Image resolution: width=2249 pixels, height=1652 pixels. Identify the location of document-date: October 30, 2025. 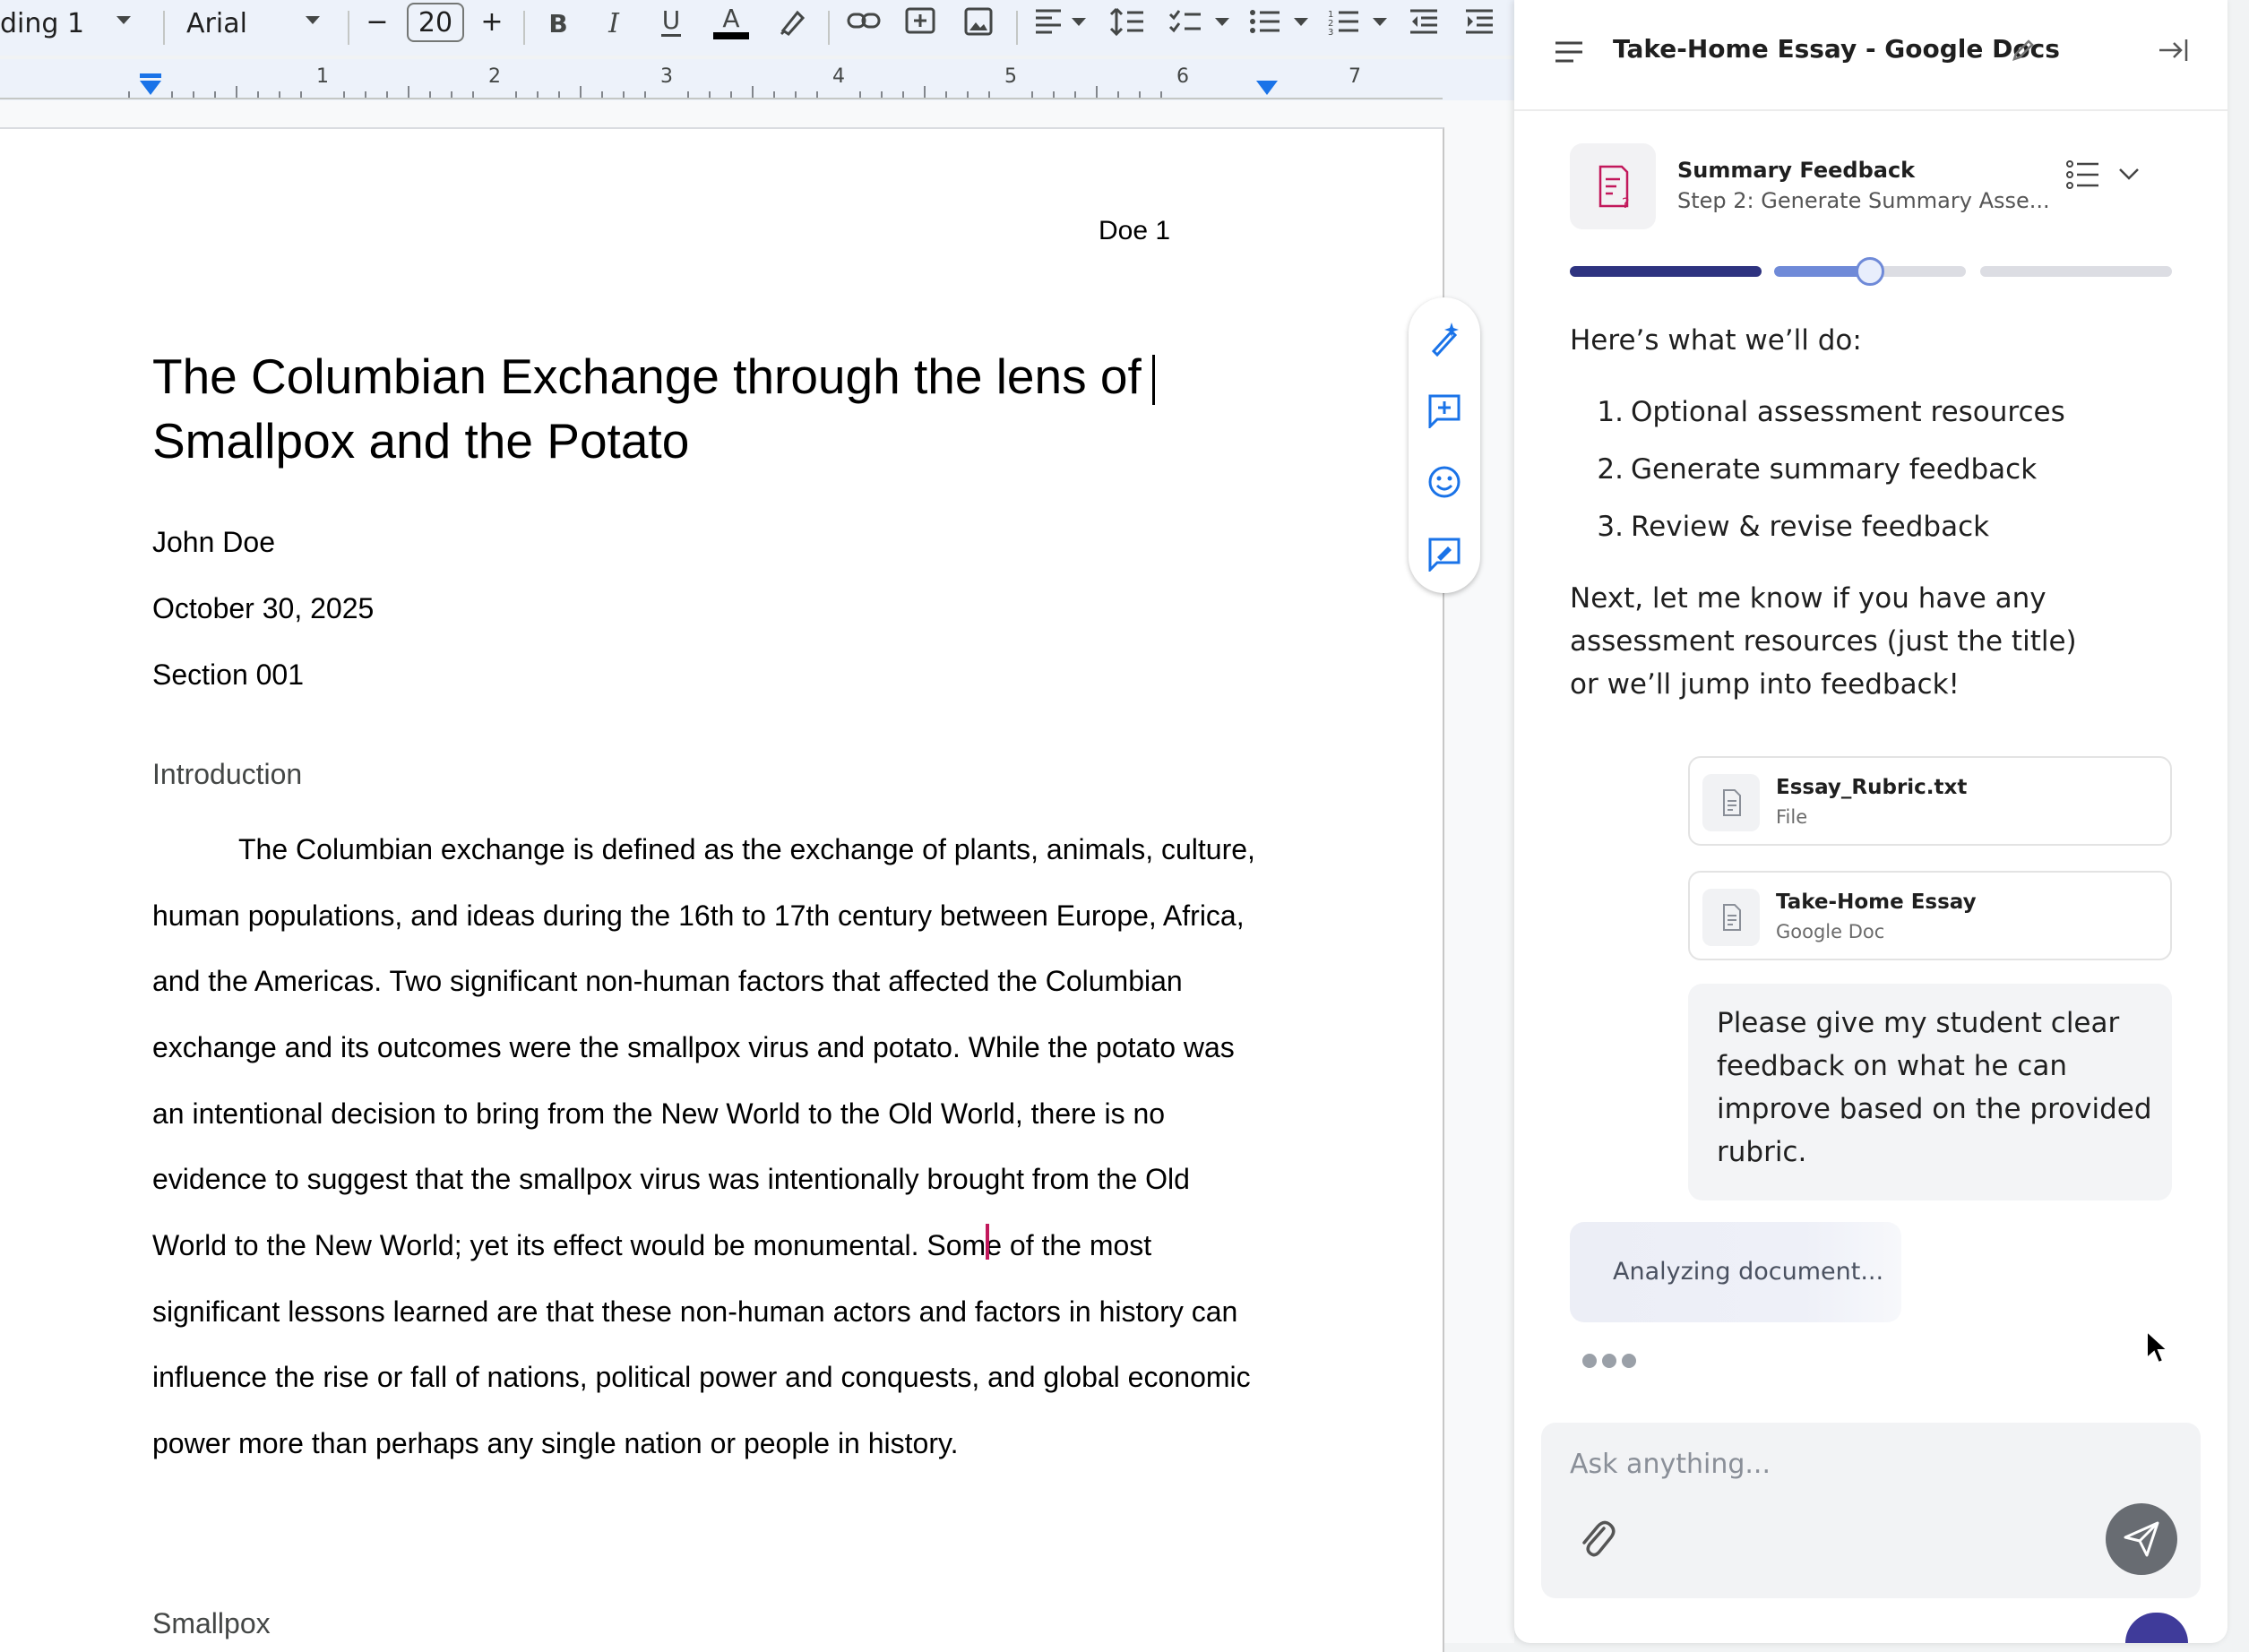
(263, 608).